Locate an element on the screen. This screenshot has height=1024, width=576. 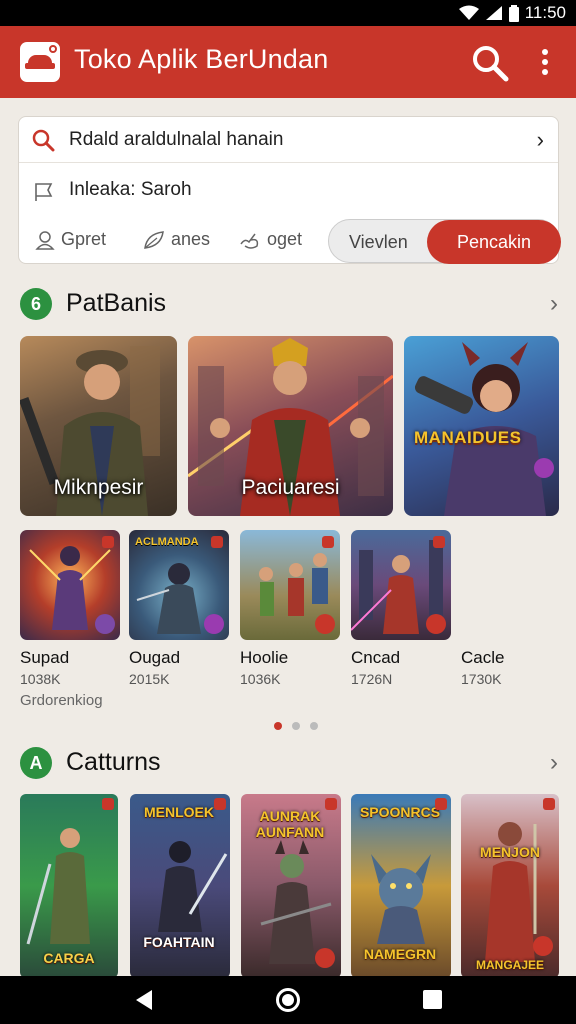
chip-label: Gpret is located at coordinates (84, 239).